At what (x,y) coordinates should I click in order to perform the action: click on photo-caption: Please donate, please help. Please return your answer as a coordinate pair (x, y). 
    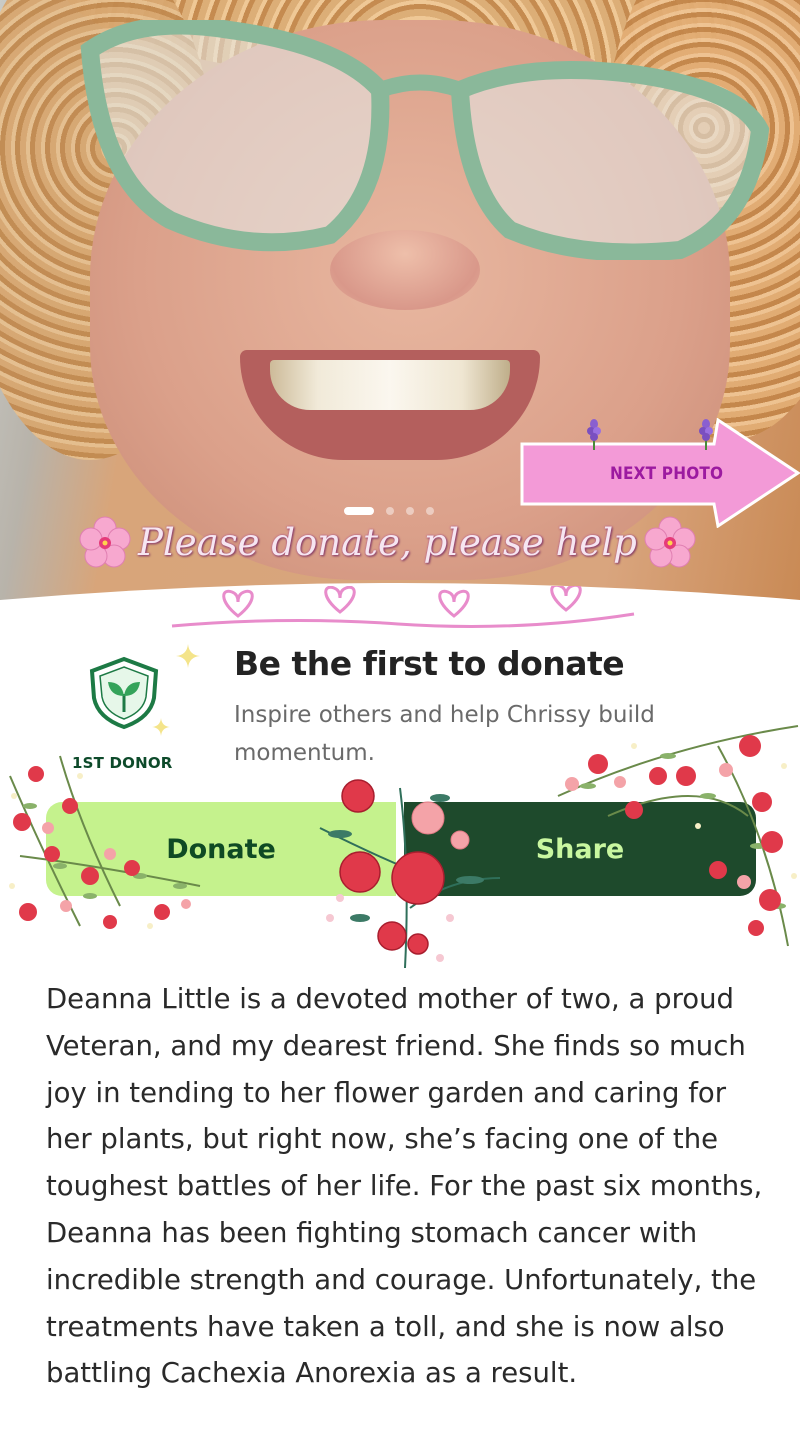
    Looking at the image, I should click on (408, 542).